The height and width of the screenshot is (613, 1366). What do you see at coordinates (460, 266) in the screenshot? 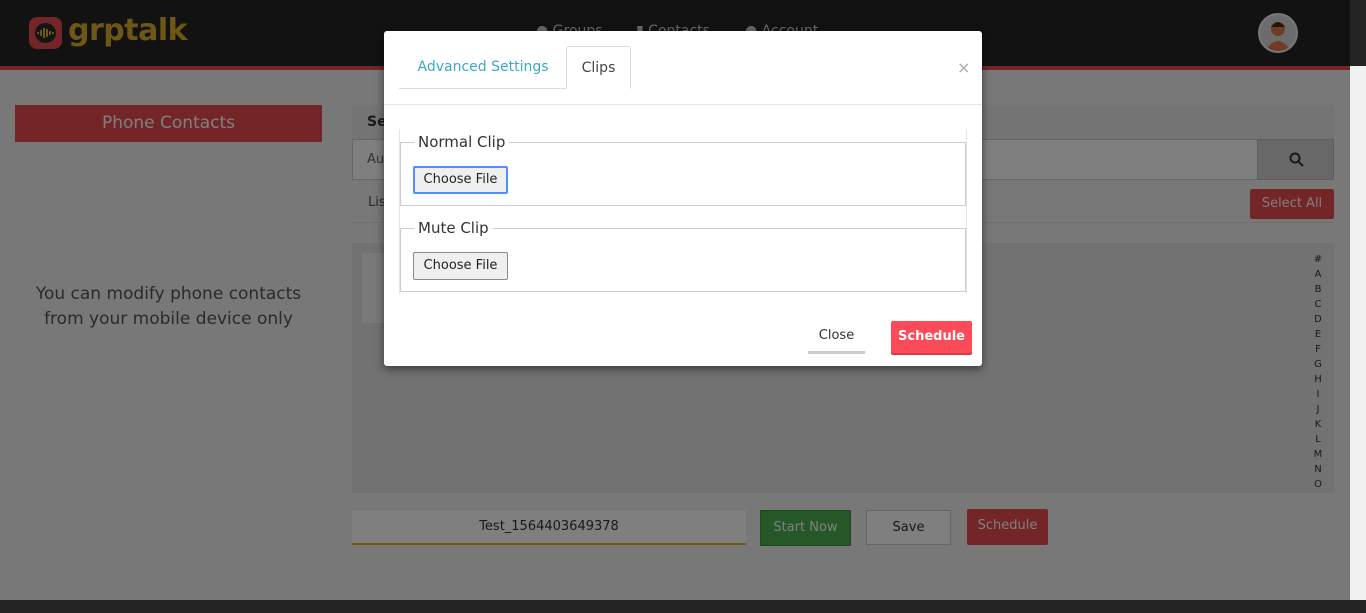
I see `mute-clip-file-input: Choose File` at bounding box center [460, 266].